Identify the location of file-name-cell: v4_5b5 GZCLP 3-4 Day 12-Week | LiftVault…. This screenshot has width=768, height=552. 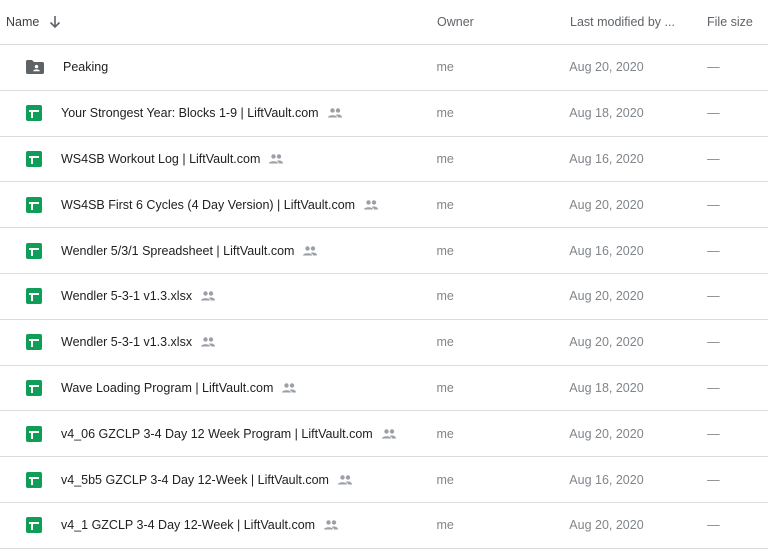
(218, 479).